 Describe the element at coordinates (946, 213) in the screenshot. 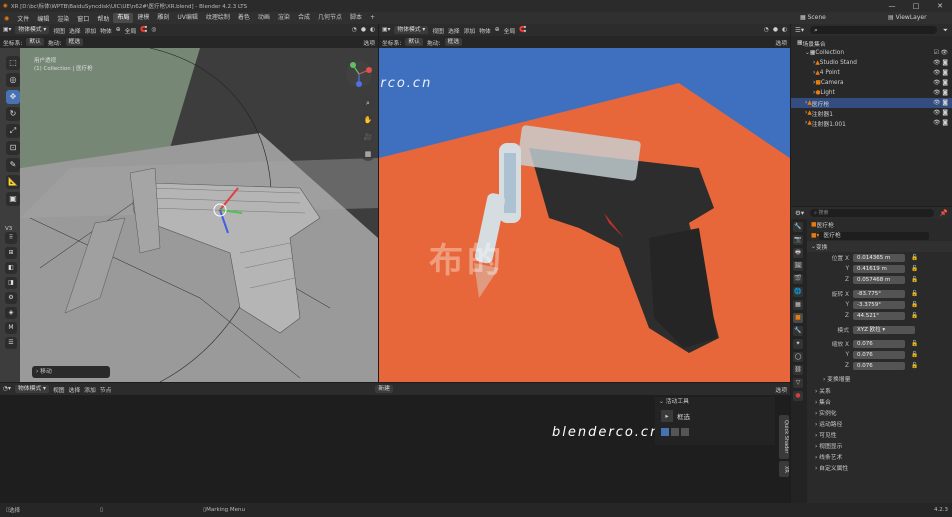

I see `pin-icon: 📌` at that location.